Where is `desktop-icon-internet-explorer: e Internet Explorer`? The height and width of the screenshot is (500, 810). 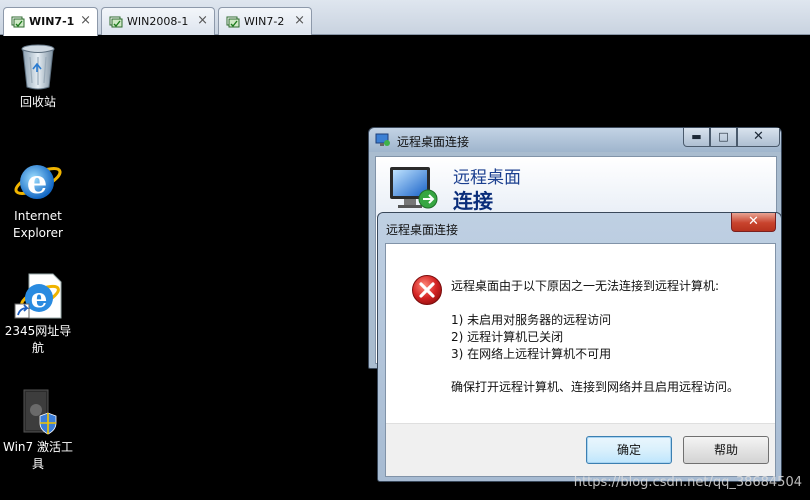
desktop-icon-internet-explorer: e Internet Explorer is located at coordinates (38, 199).